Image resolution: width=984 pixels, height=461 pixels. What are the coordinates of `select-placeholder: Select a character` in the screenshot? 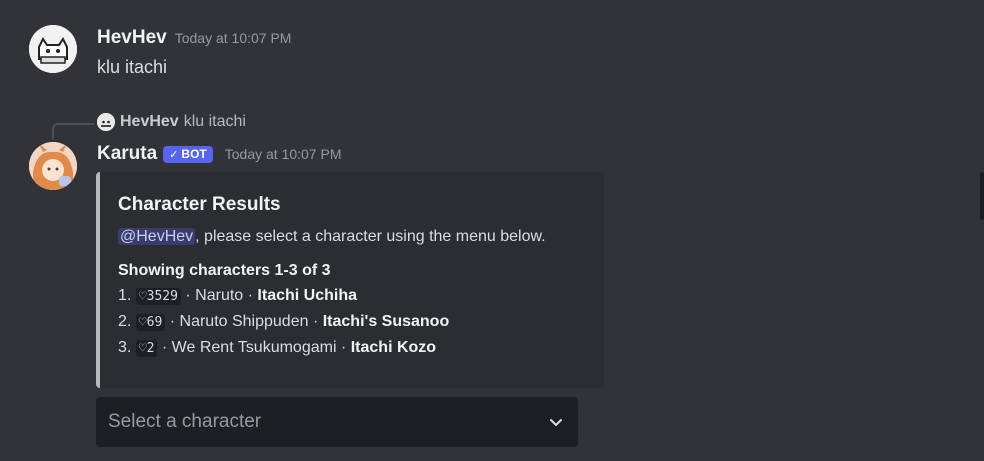 It's located at (185, 421).